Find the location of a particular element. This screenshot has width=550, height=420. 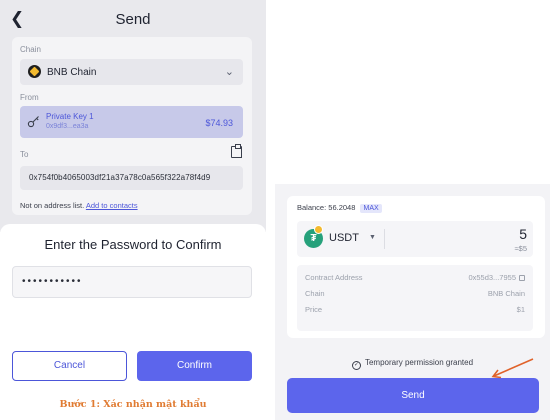

copy-icon is located at coordinates (522, 278).